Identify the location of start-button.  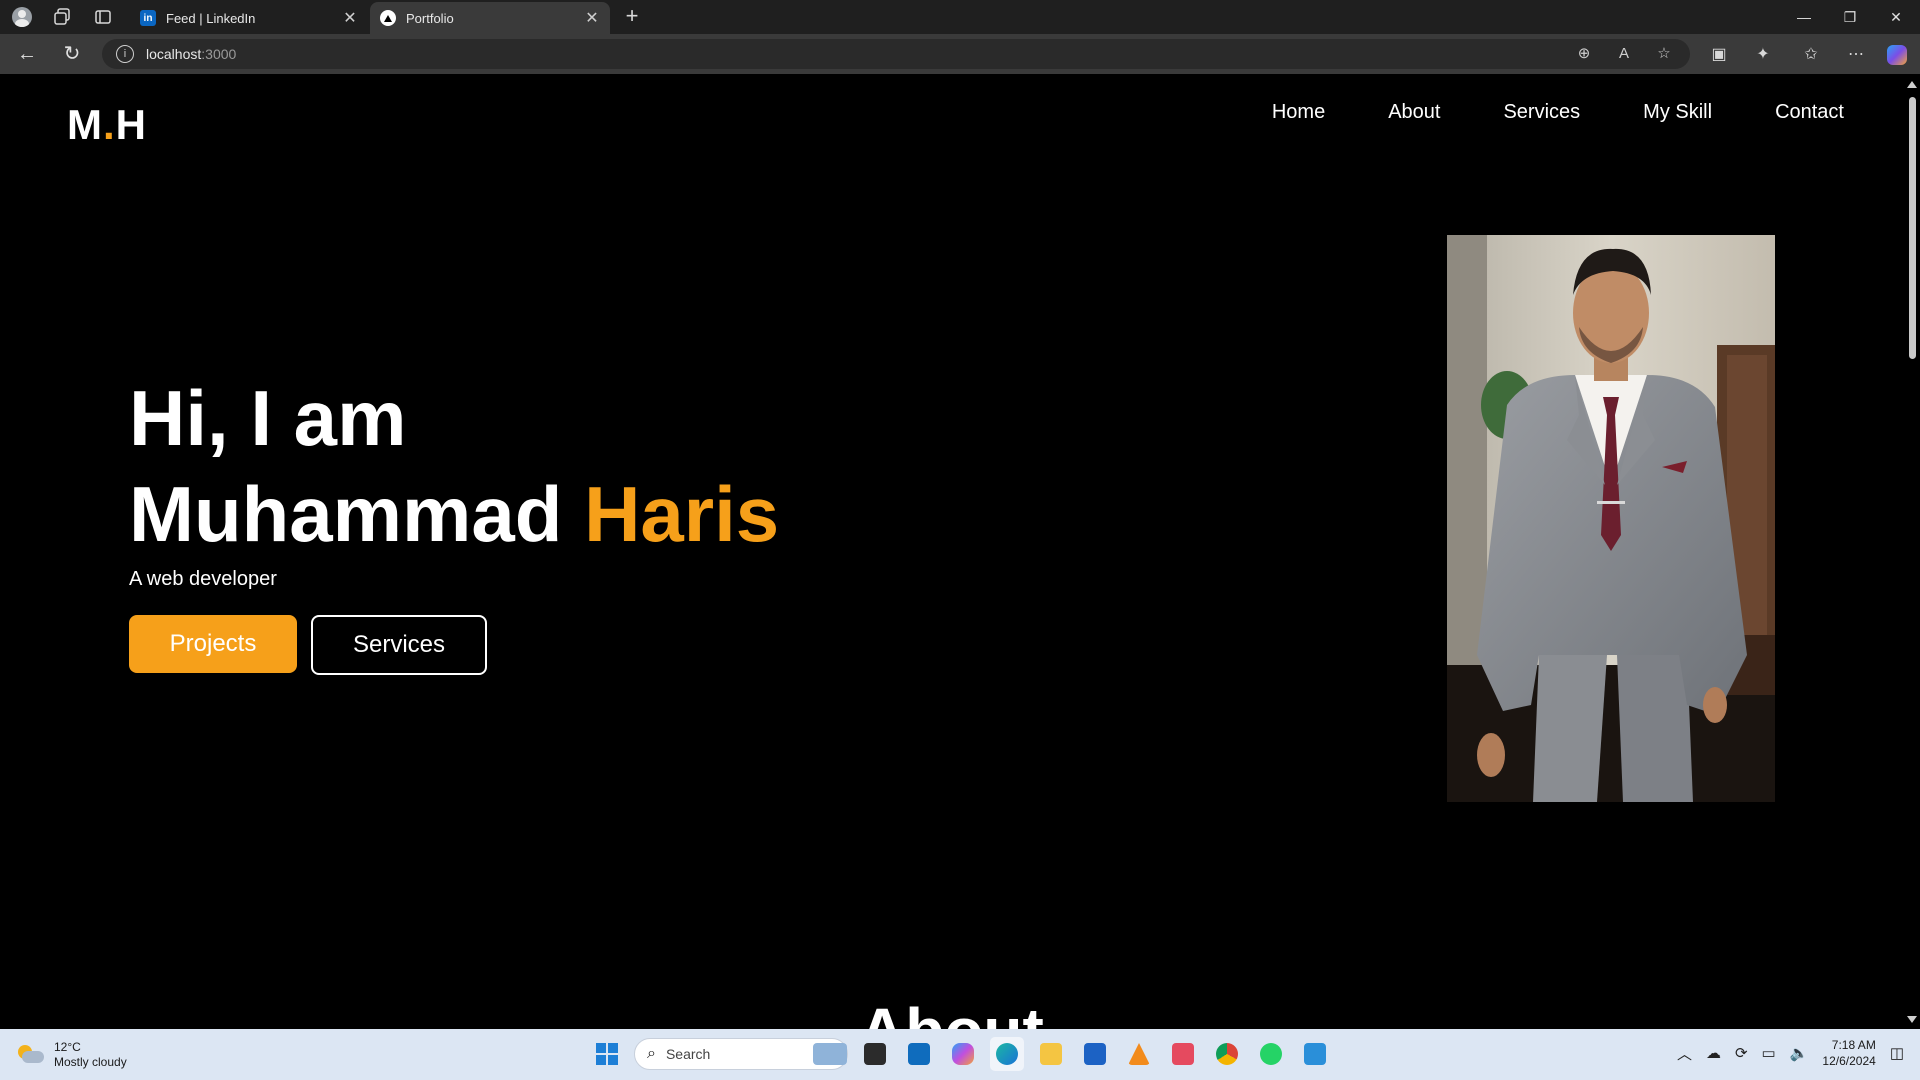
(607, 1054).